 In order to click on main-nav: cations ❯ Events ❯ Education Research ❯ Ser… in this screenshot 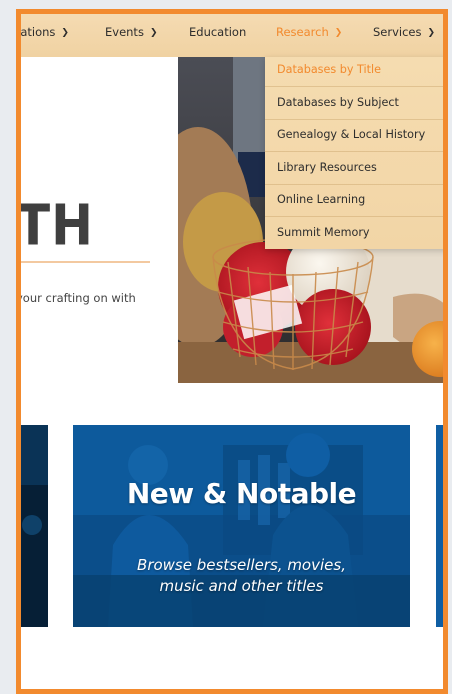, I will do `click(229, 35)`.